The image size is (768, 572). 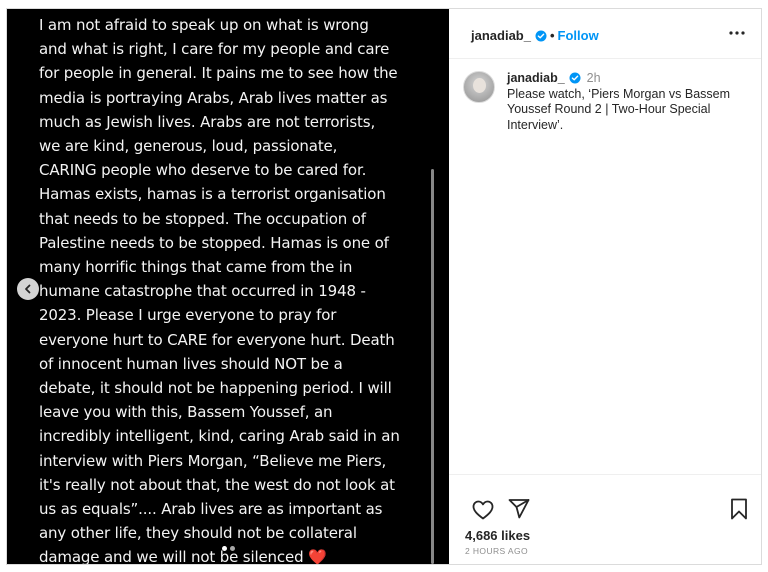 What do you see at coordinates (501, 35) in the screenshot?
I see `header-username: janadiab_` at bounding box center [501, 35].